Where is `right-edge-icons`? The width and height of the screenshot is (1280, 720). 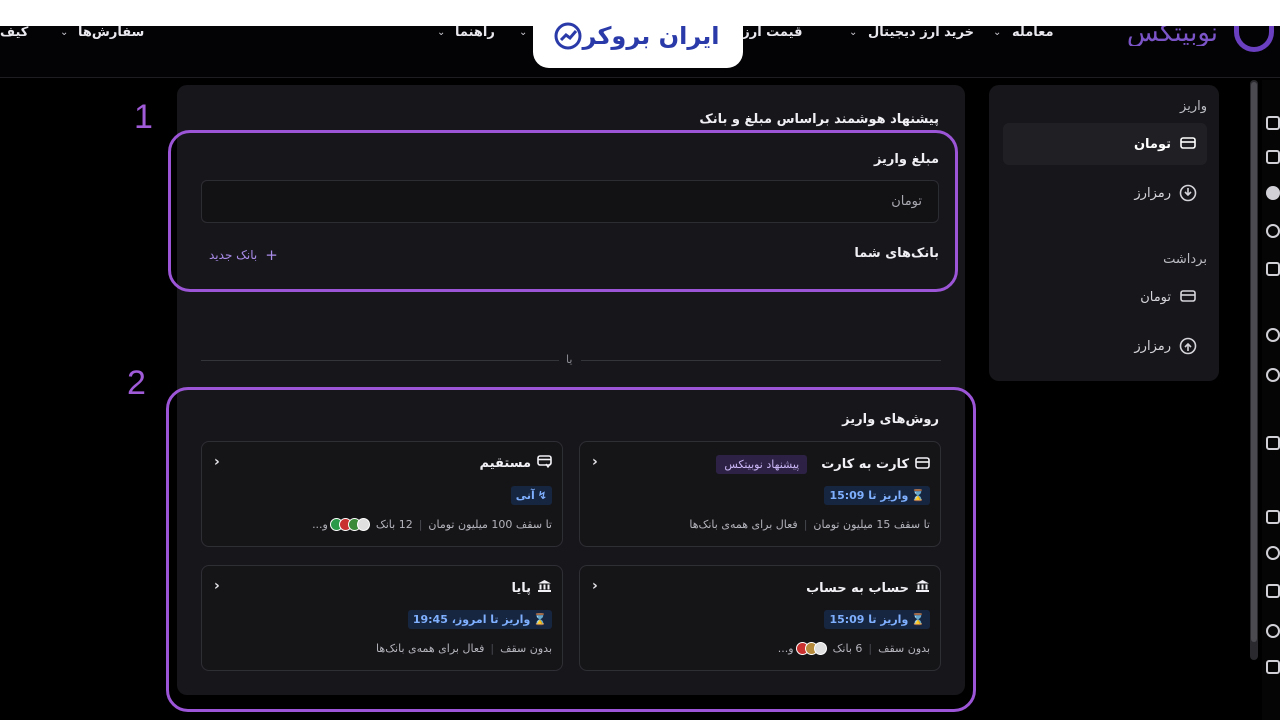
right-edge-icons is located at coordinates (1271, 400).